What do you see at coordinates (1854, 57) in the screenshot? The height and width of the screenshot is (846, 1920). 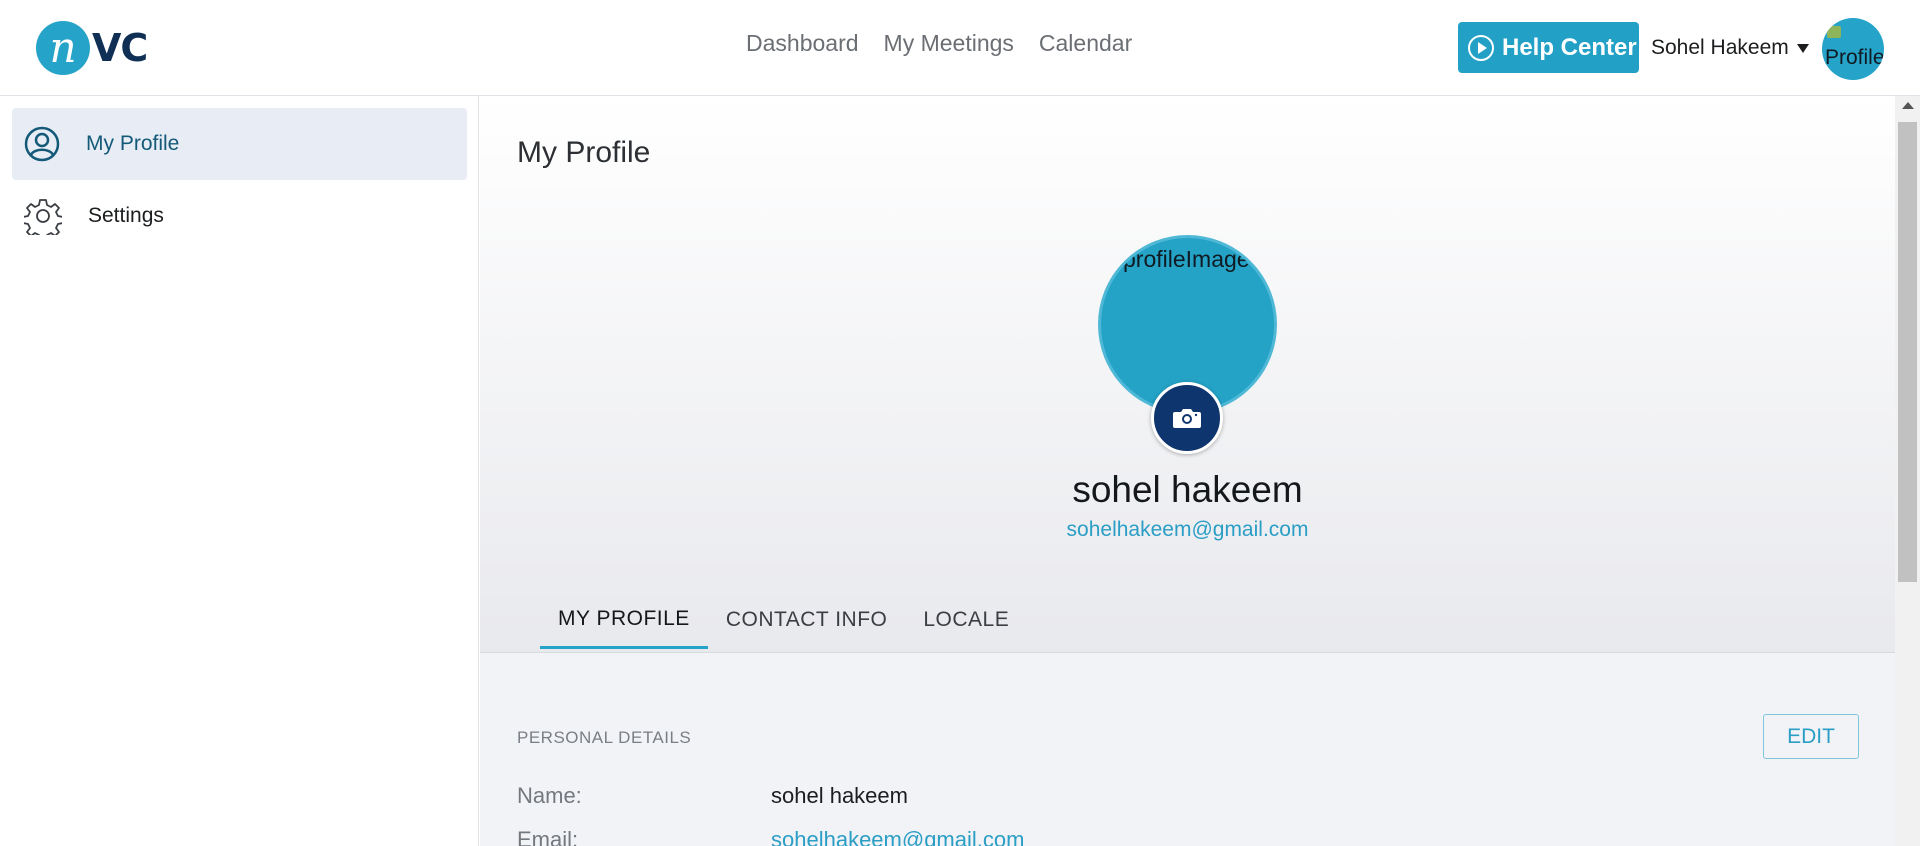 I see `header-avatar-alt: Profile` at bounding box center [1854, 57].